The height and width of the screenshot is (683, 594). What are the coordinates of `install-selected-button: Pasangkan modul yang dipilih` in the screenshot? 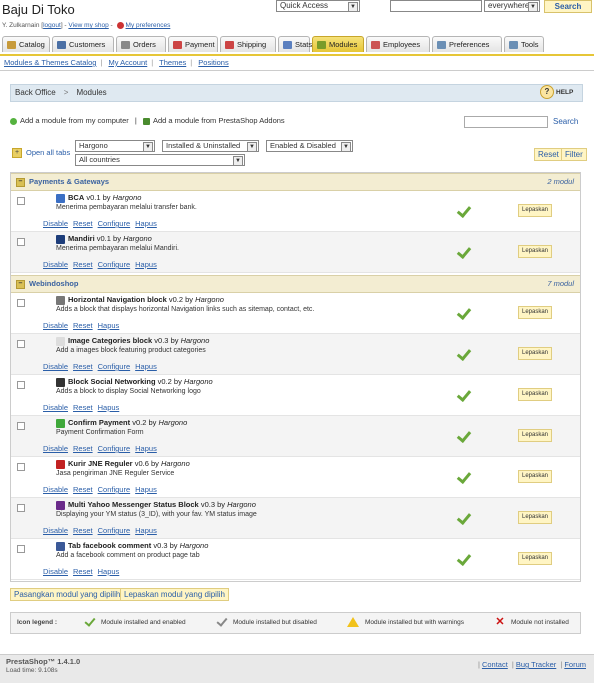 It's located at (67, 594).